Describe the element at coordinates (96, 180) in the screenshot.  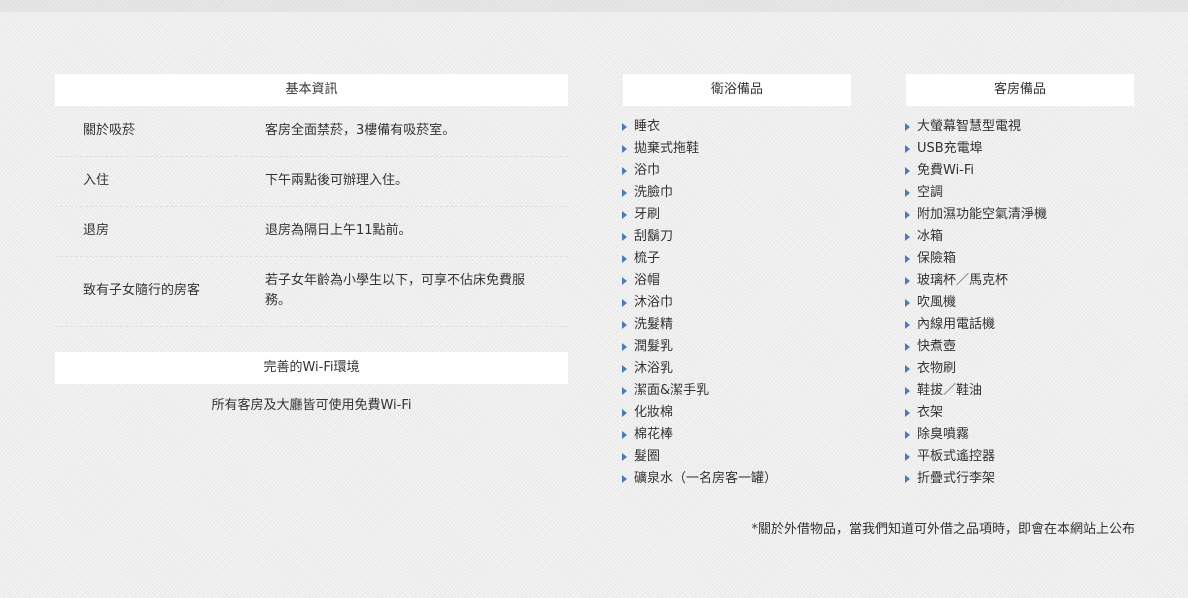
I see `info-row-label: 入住` at that location.